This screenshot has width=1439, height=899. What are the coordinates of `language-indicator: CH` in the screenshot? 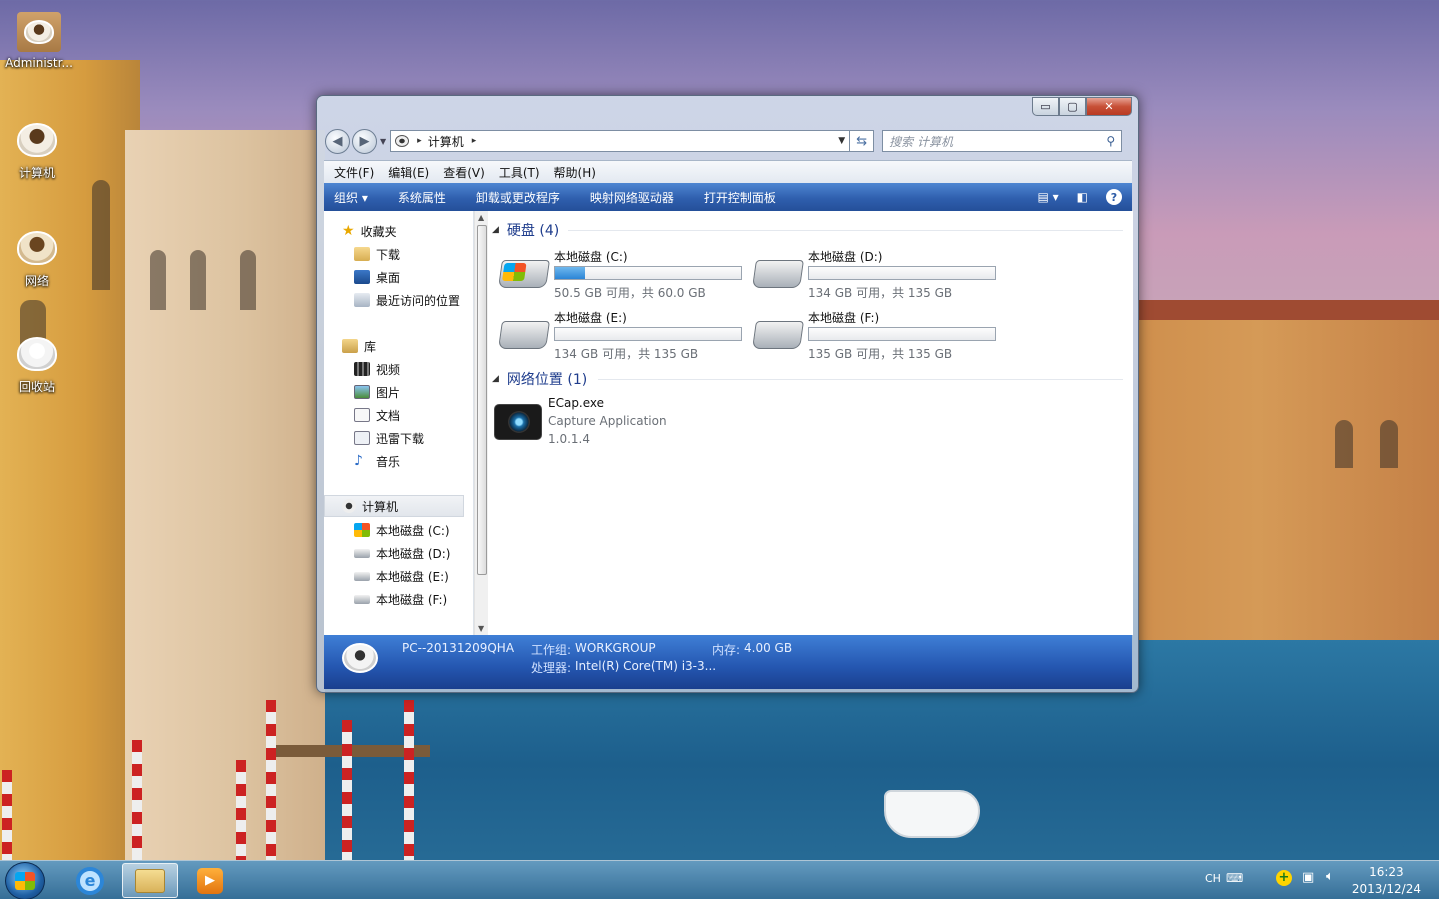 It's located at (1213, 878).